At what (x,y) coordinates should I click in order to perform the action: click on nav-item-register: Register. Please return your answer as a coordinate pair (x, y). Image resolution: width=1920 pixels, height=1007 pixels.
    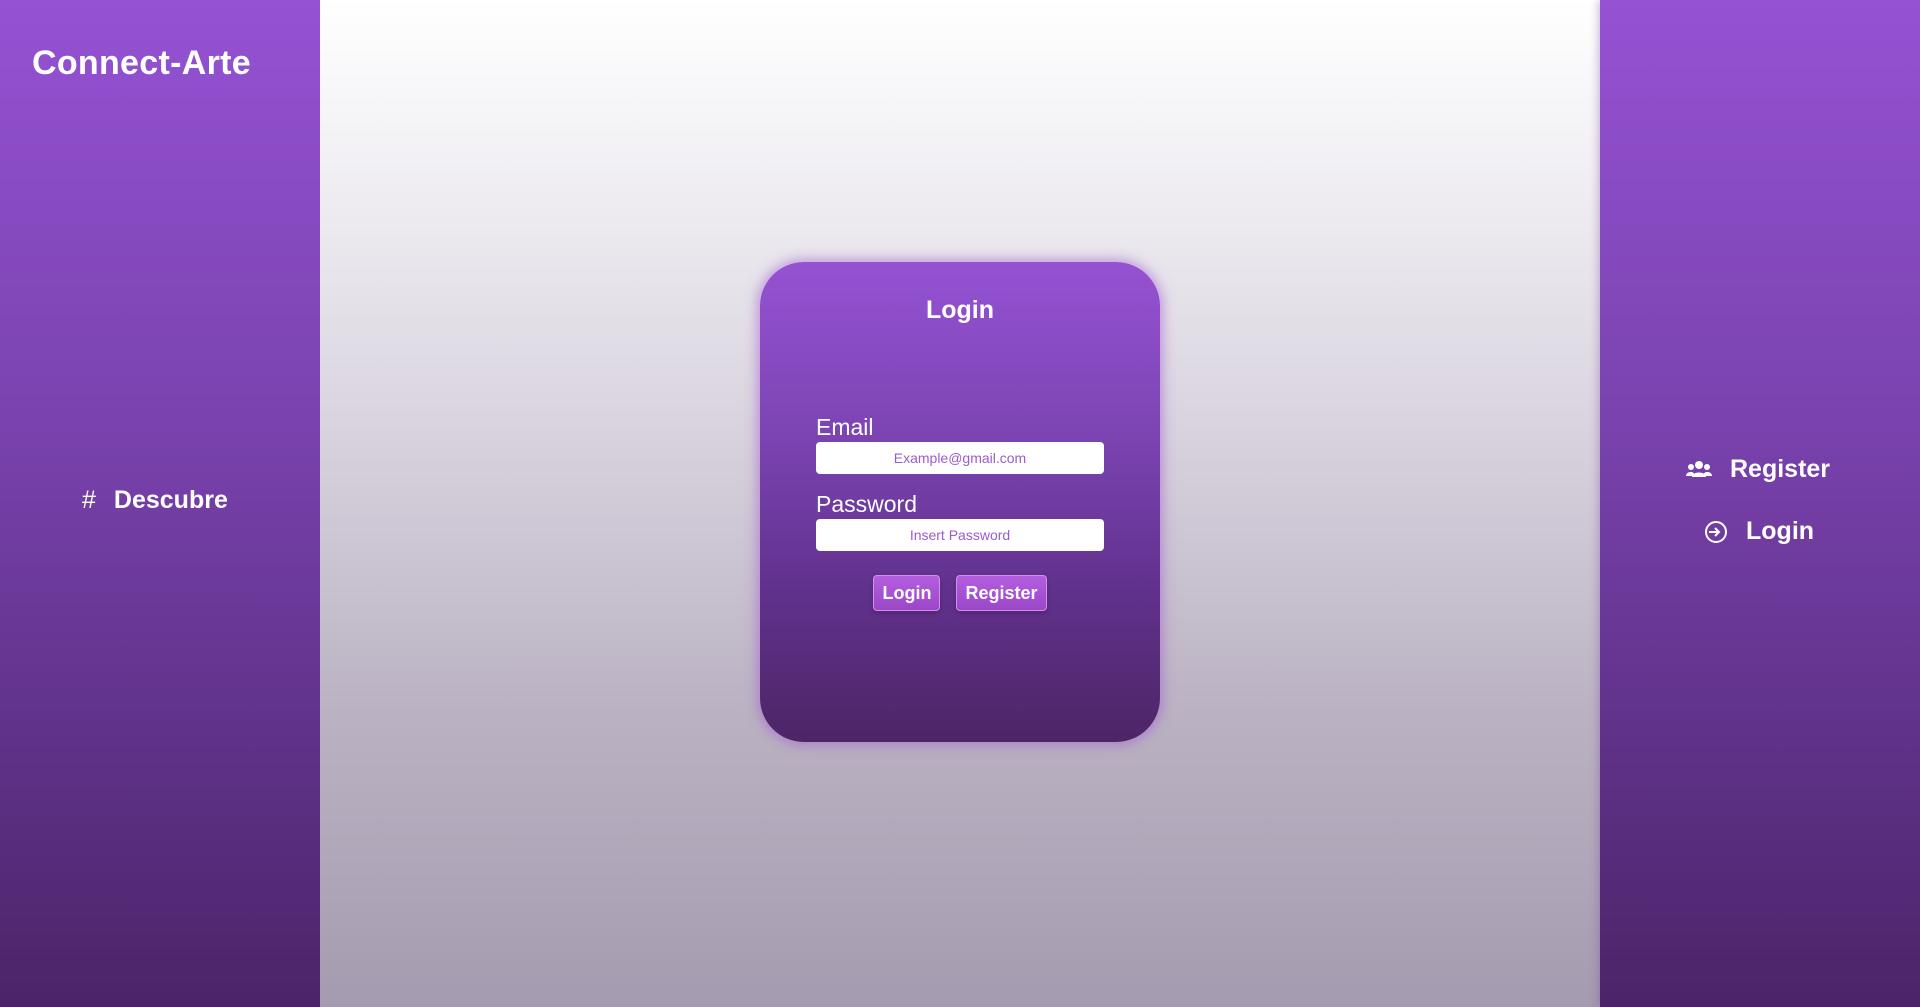
    Looking at the image, I should click on (1758, 469).